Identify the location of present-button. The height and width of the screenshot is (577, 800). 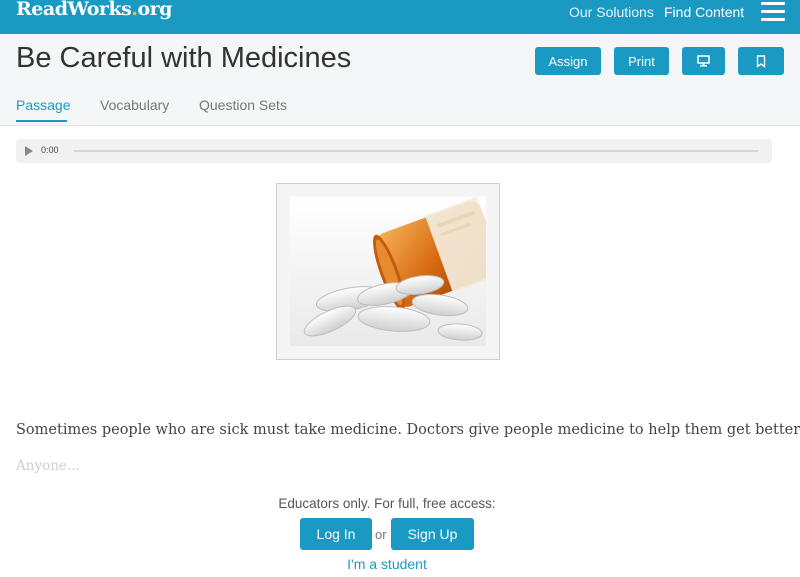
(703, 61).